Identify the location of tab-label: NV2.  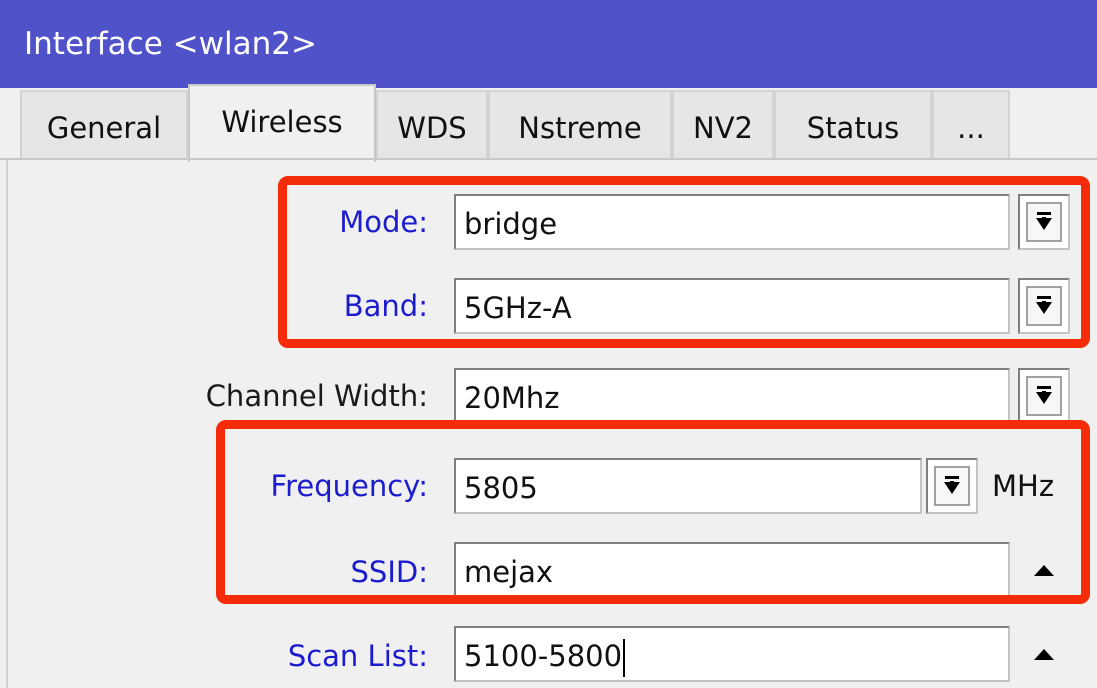
(723, 128).